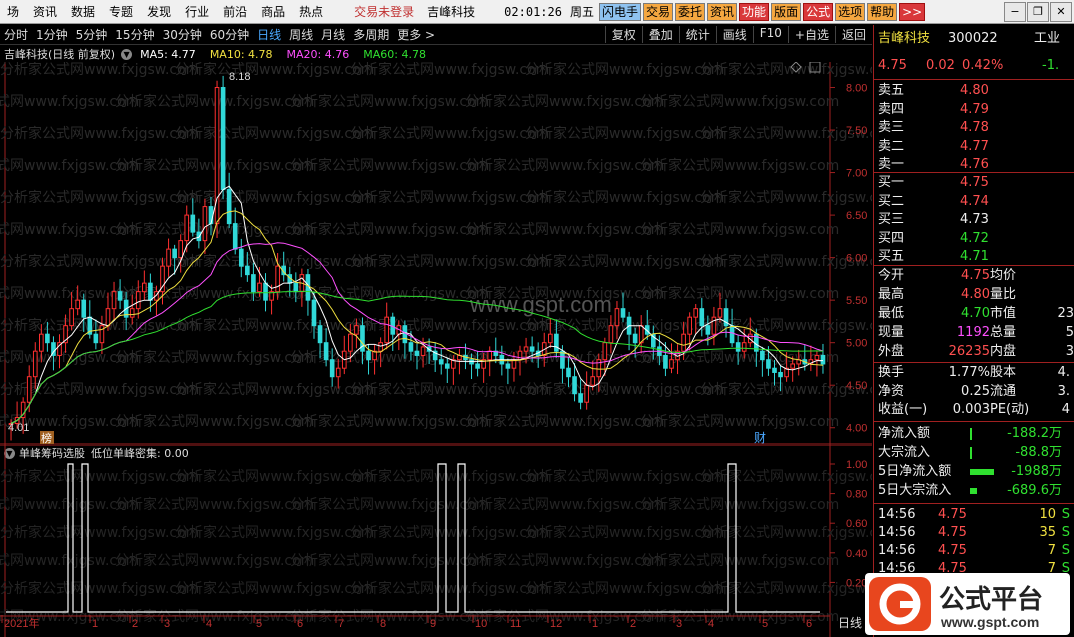 The image size is (1074, 637). Describe the element at coordinates (623, 34) in the screenshot. I see `chart-tool-0: 复权` at that location.